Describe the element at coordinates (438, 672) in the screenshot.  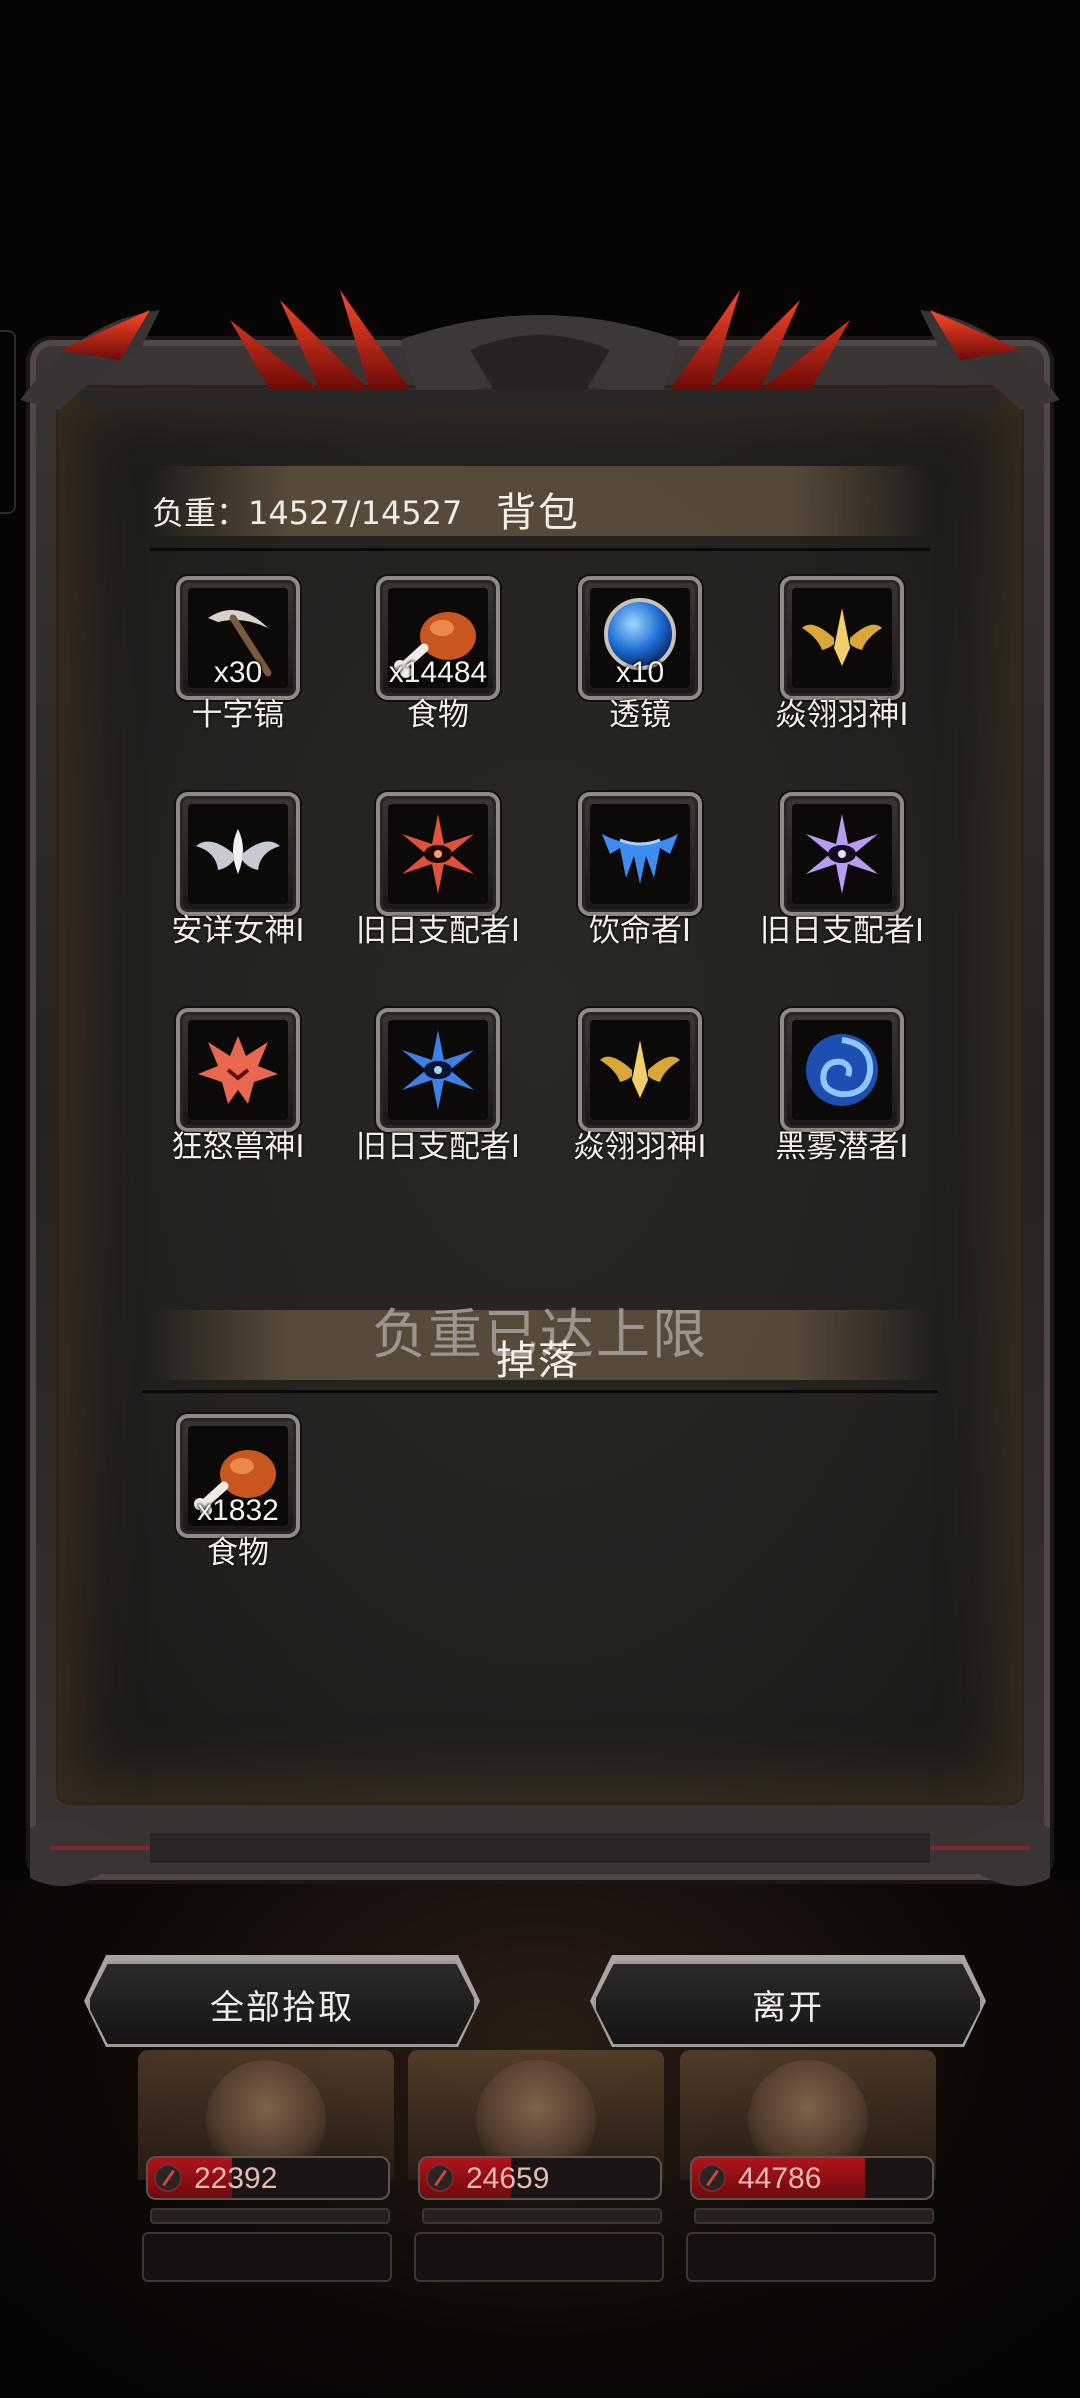
I see `item-quantity: x14484` at that location.